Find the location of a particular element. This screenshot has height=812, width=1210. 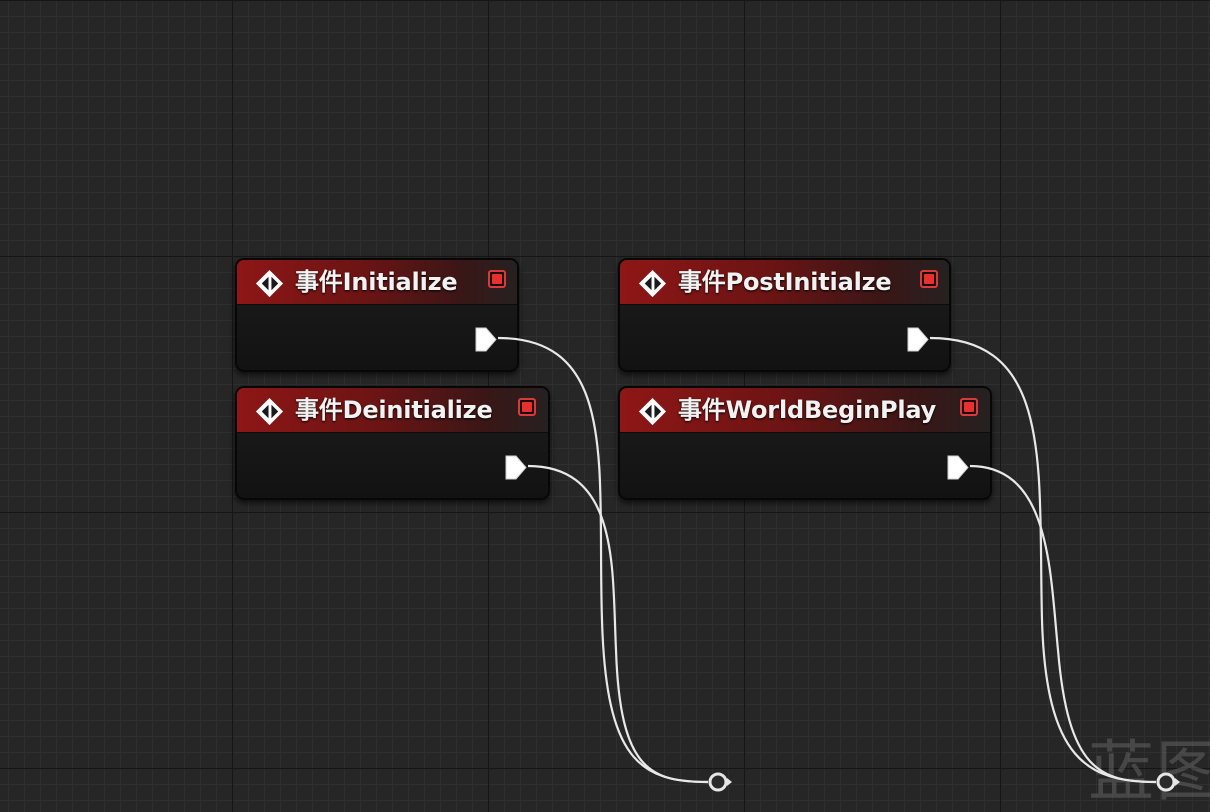

watermark: 蓝图 is located at coordinates (1149, 771).